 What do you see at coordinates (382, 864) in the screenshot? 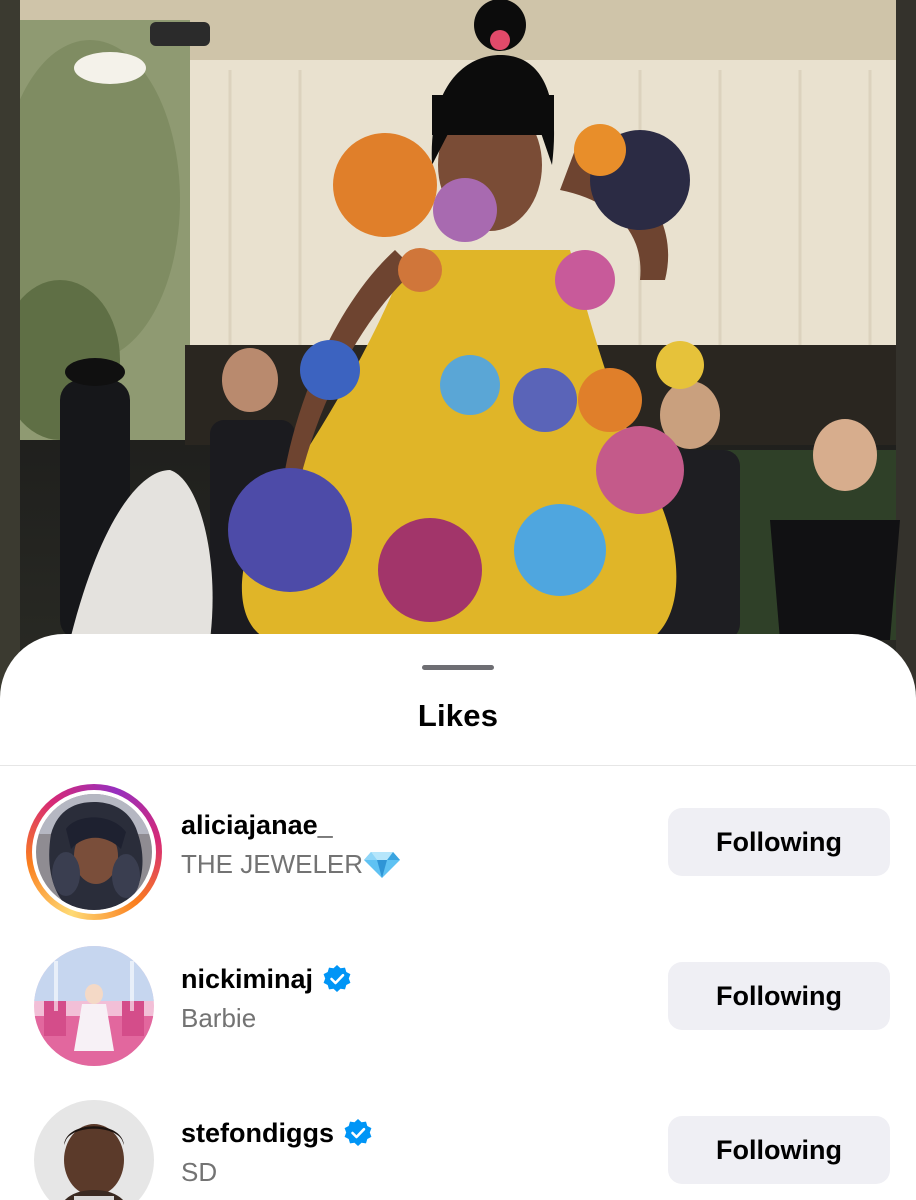
I see `gem-icon` at bounding box center [382, 864].